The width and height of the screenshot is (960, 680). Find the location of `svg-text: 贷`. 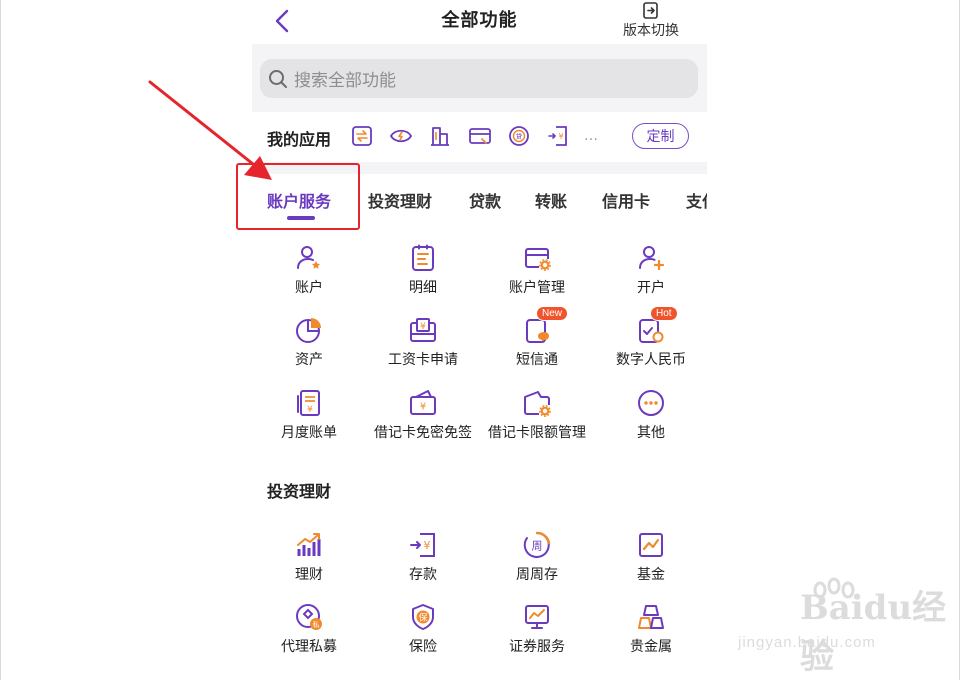

svg-text: 贷 is located at coordinates (519, 136).